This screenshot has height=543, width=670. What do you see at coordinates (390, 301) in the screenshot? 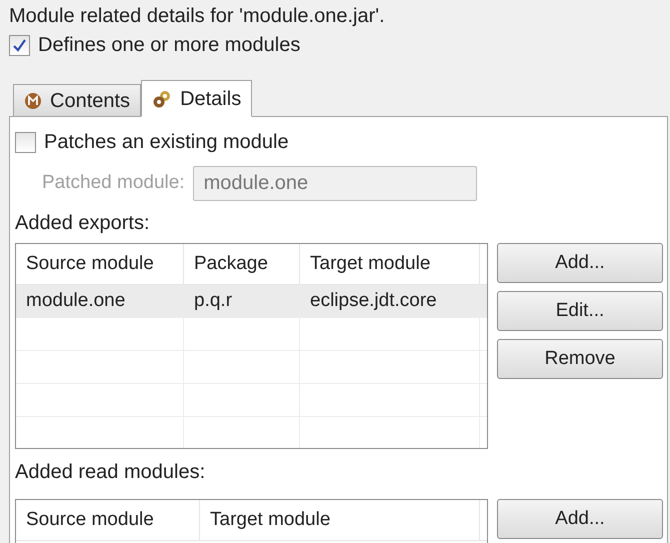
I see `table-cell: eclipse.jdt.core` at bounding box center [390, 301].